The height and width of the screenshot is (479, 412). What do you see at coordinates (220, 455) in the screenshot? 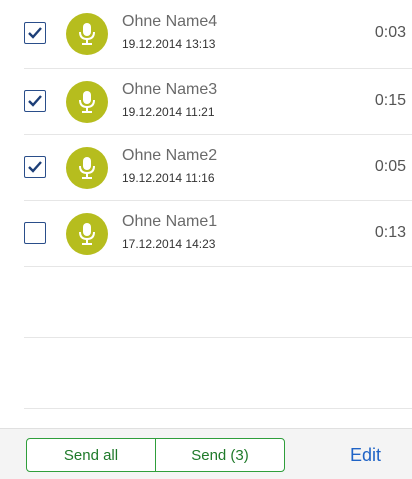
I see `send-selected-button: Send (3)` at bounding box center [220, 455].